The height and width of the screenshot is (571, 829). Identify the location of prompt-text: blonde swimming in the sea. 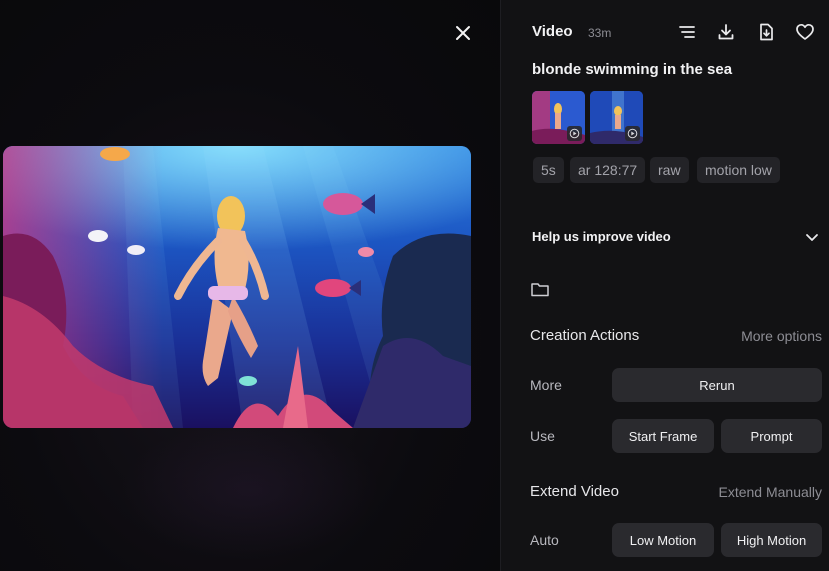
(632, 69).